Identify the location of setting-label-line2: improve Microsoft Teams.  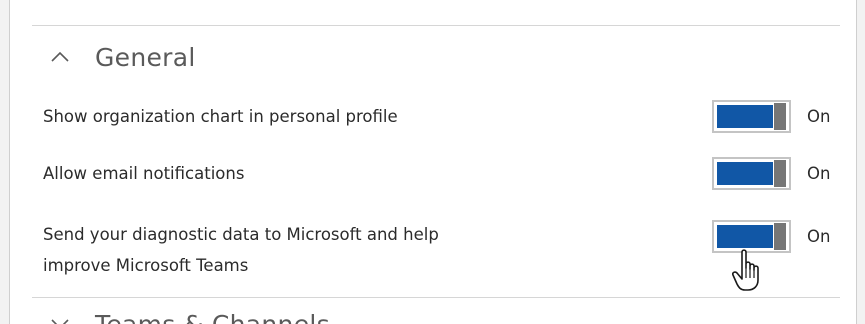
(146, 265).